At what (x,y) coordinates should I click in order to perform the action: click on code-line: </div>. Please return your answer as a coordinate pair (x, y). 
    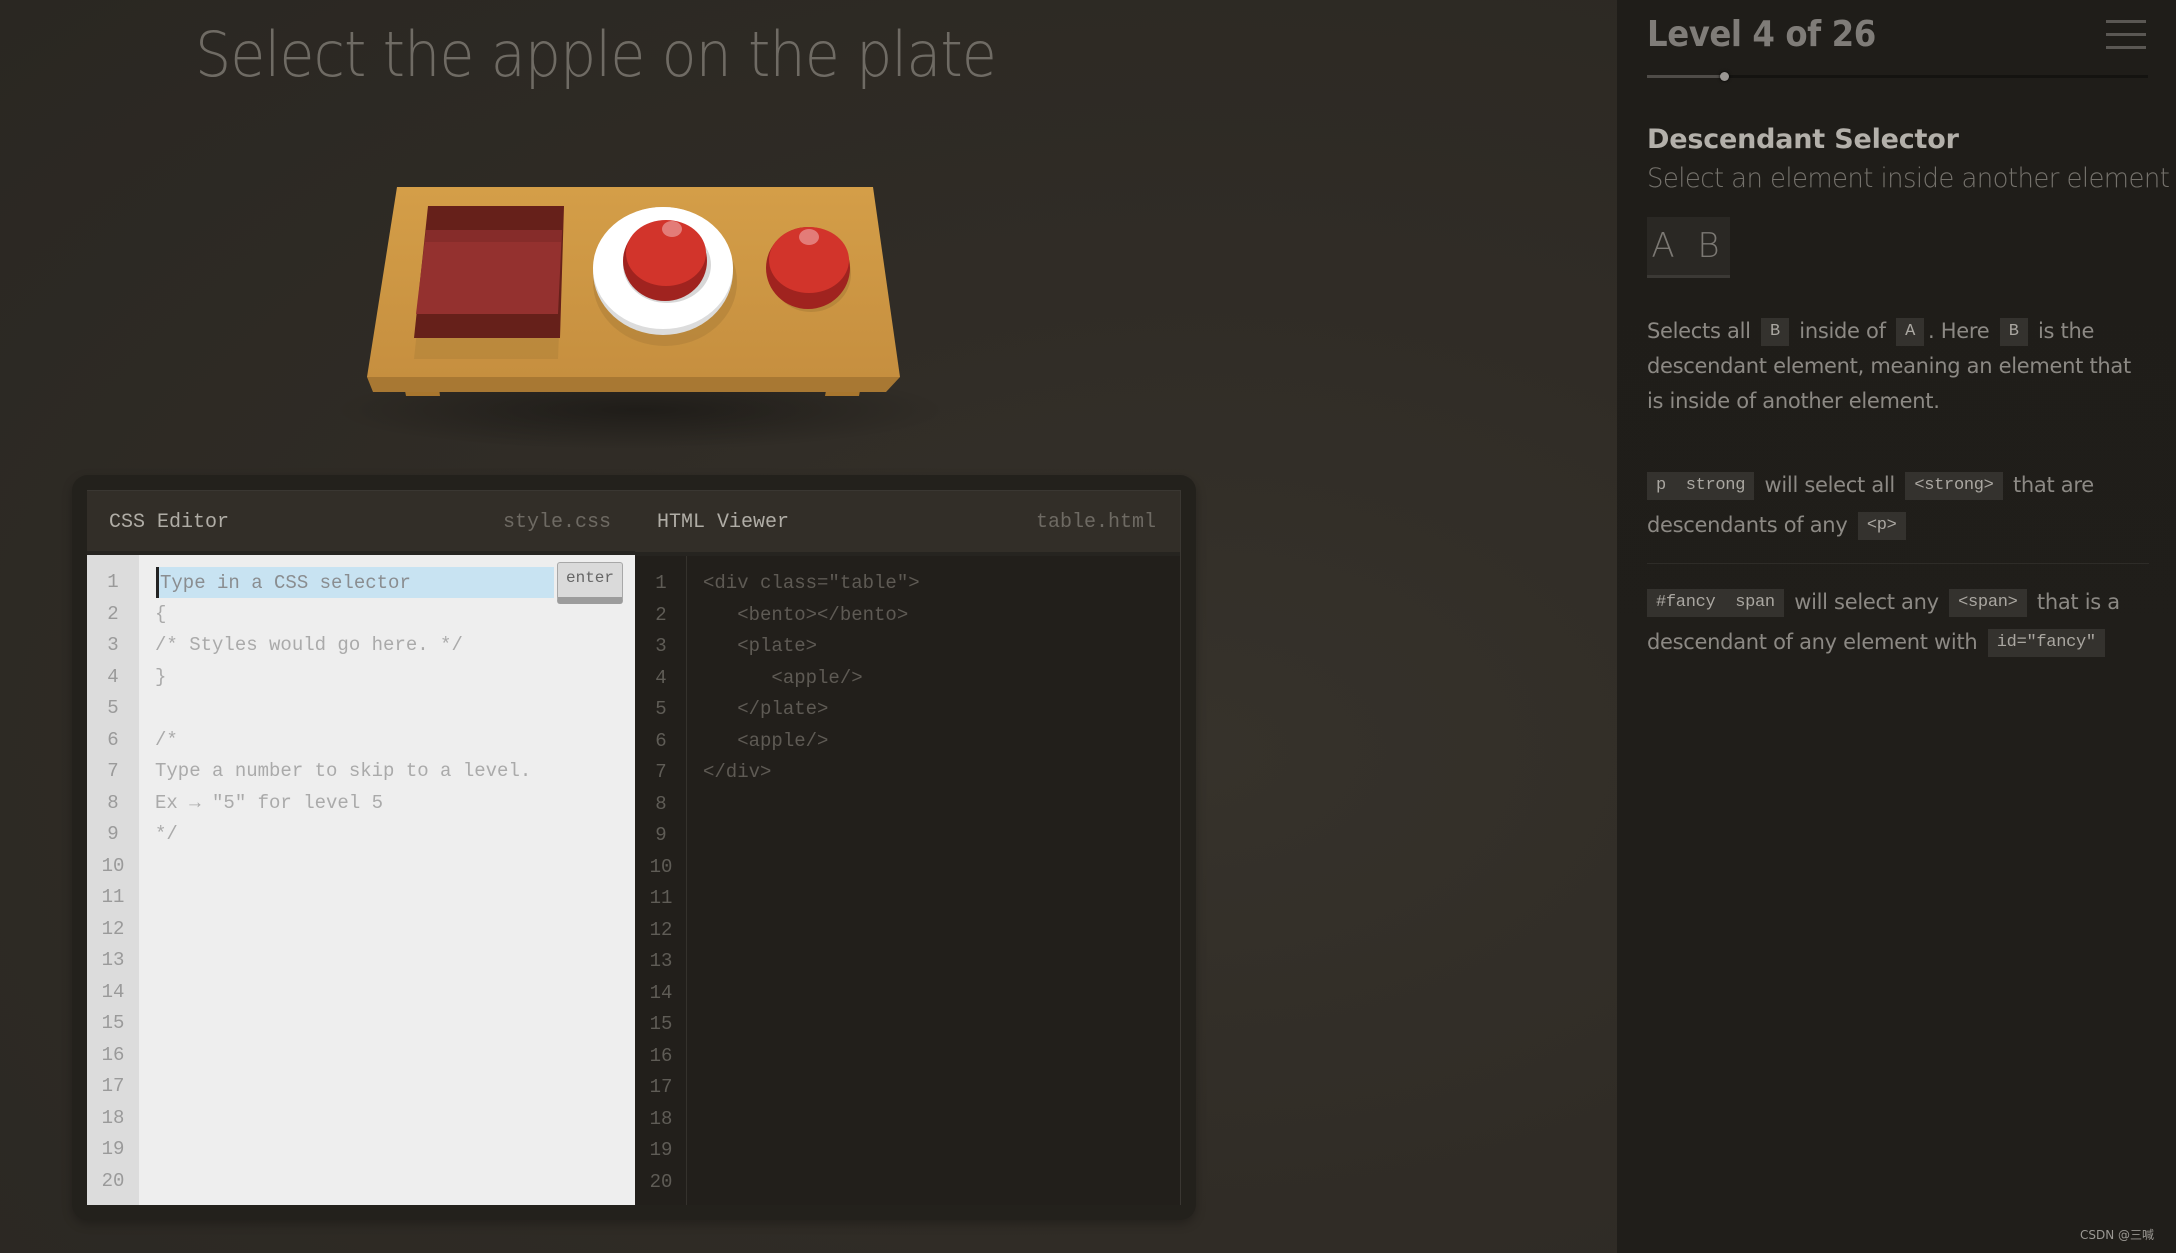
    Looking at the image, I should click on (737, 772).